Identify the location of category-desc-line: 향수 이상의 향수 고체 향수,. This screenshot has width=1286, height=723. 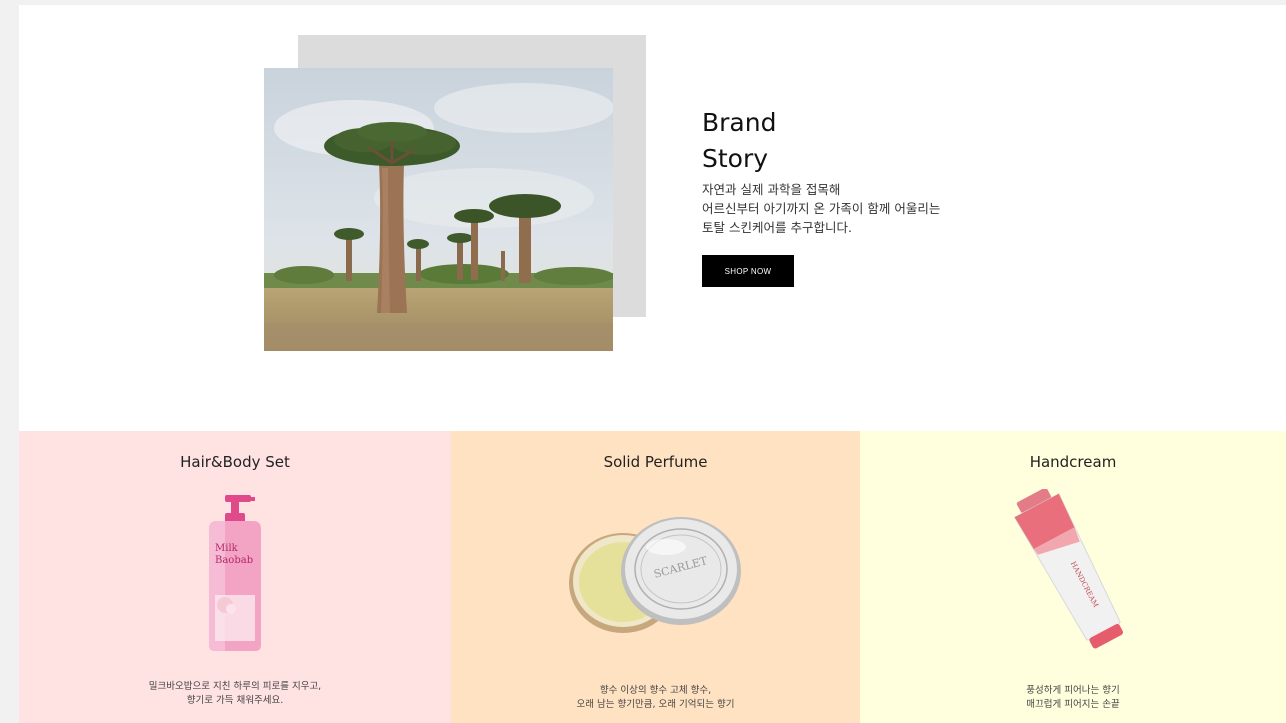
(655, 690).